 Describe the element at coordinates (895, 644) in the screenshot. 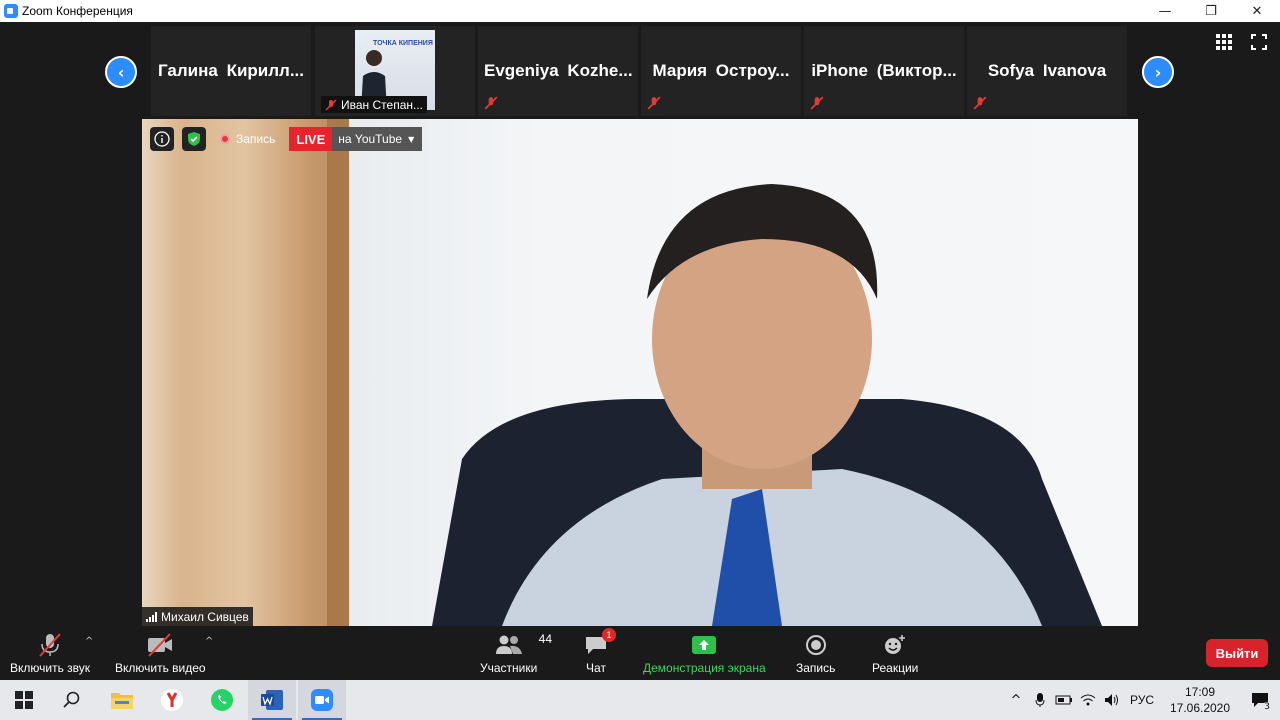

I see `reactions-smiley-icon` at that location.